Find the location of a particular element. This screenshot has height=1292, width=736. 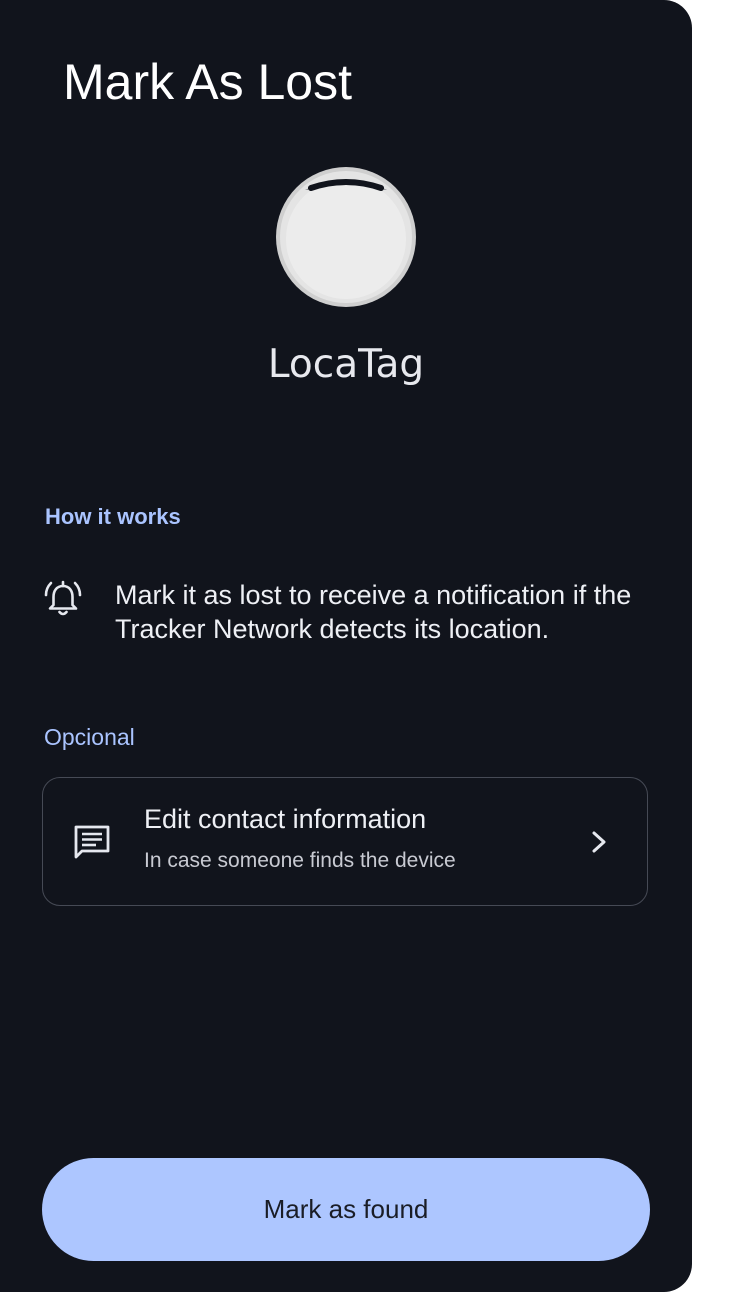

mark-as-found-button: Mark as found is located at coordinates (346, 1209).